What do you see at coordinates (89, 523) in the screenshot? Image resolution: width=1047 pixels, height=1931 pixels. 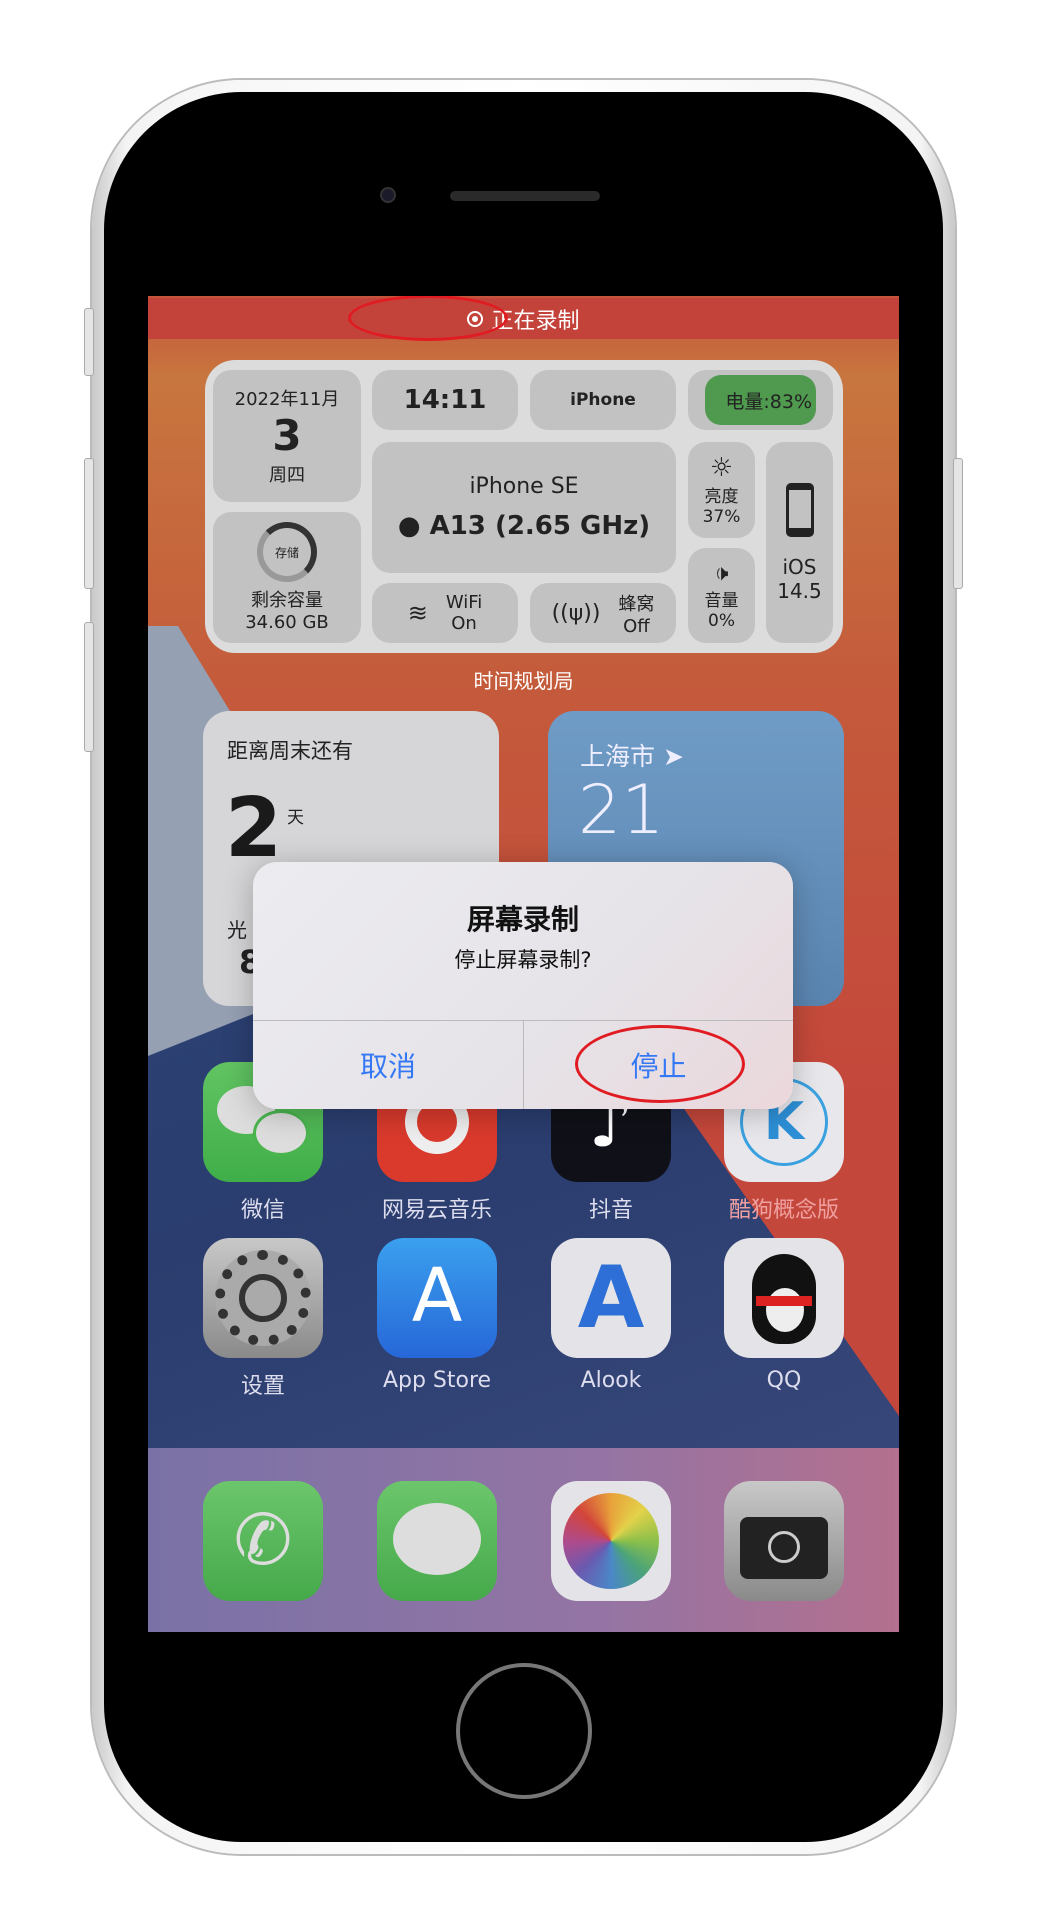 I see `volume-up-button` at bounding box center [89, 523].